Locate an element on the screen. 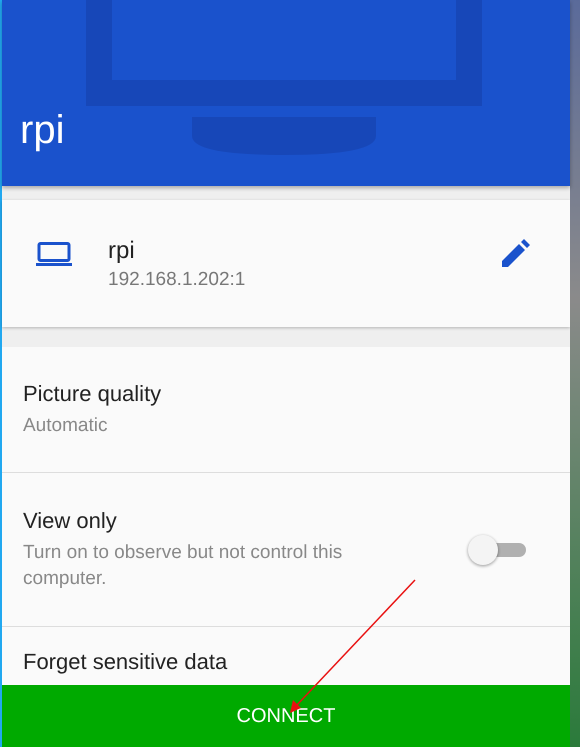  host-address: 192.168.1.202:1 is located at coordinates (177, 279).